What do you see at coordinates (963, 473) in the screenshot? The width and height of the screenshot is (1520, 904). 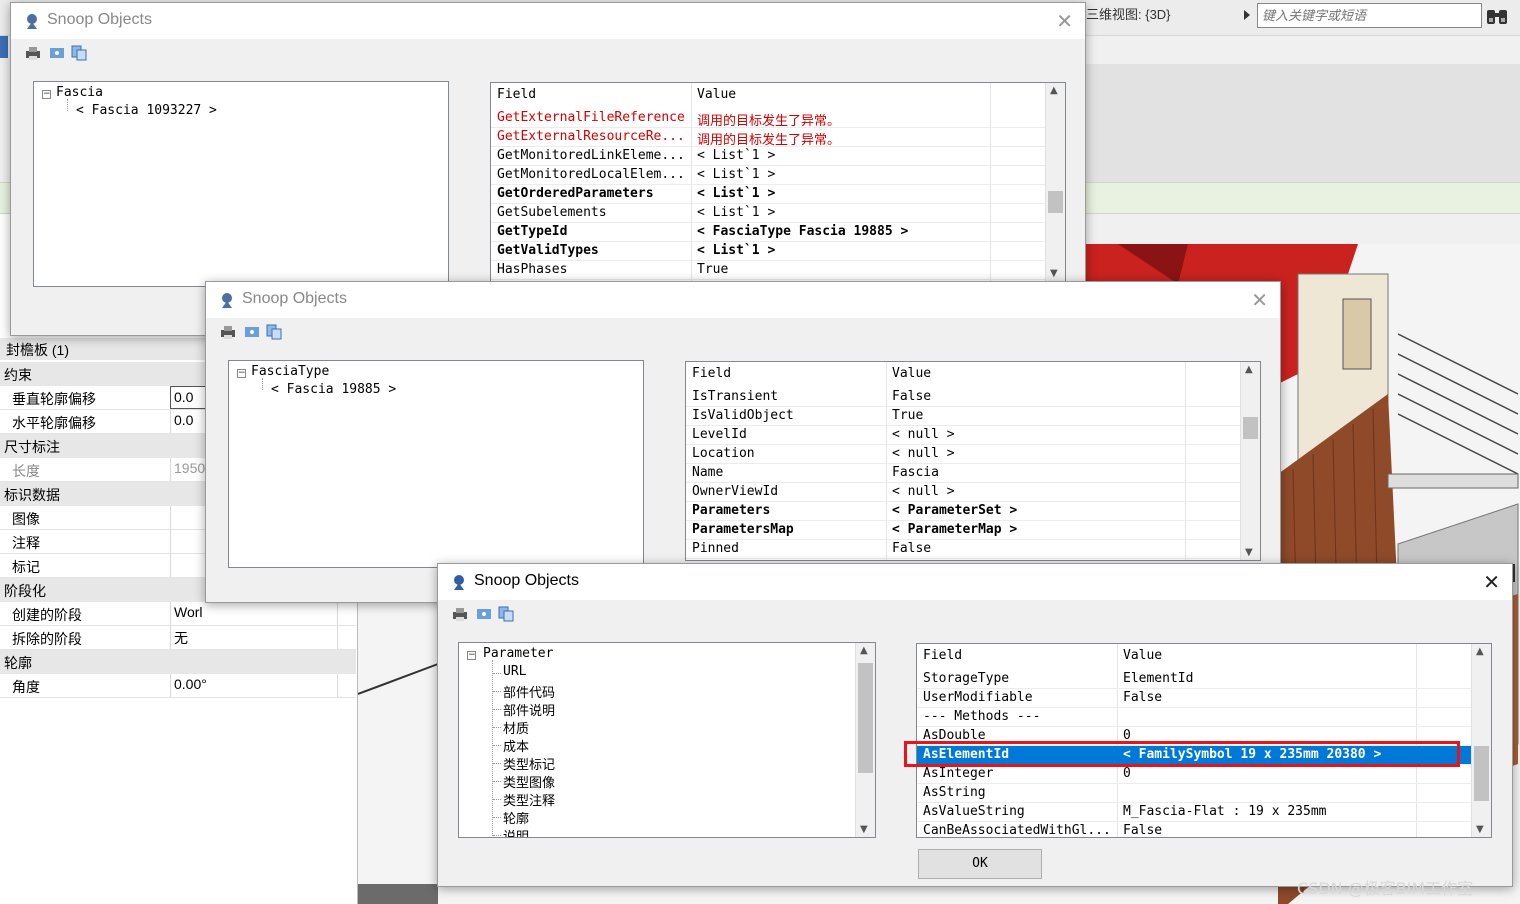 I see `grid-row: Name Fascia` at bounding box center [963, 473].